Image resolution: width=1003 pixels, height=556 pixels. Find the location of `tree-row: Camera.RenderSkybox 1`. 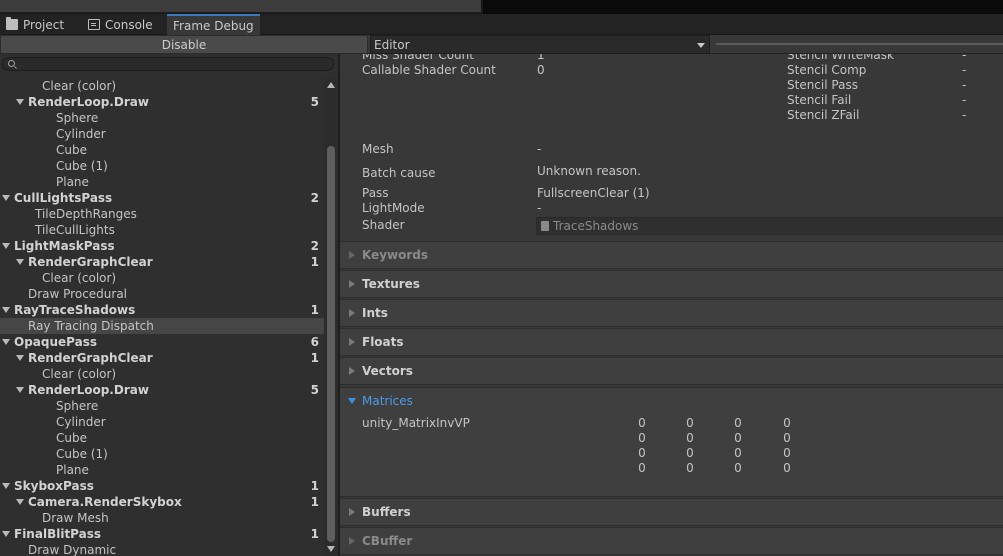

tree-row: Camera.RenderSkybox 1 is located at coordinates (162, 502).